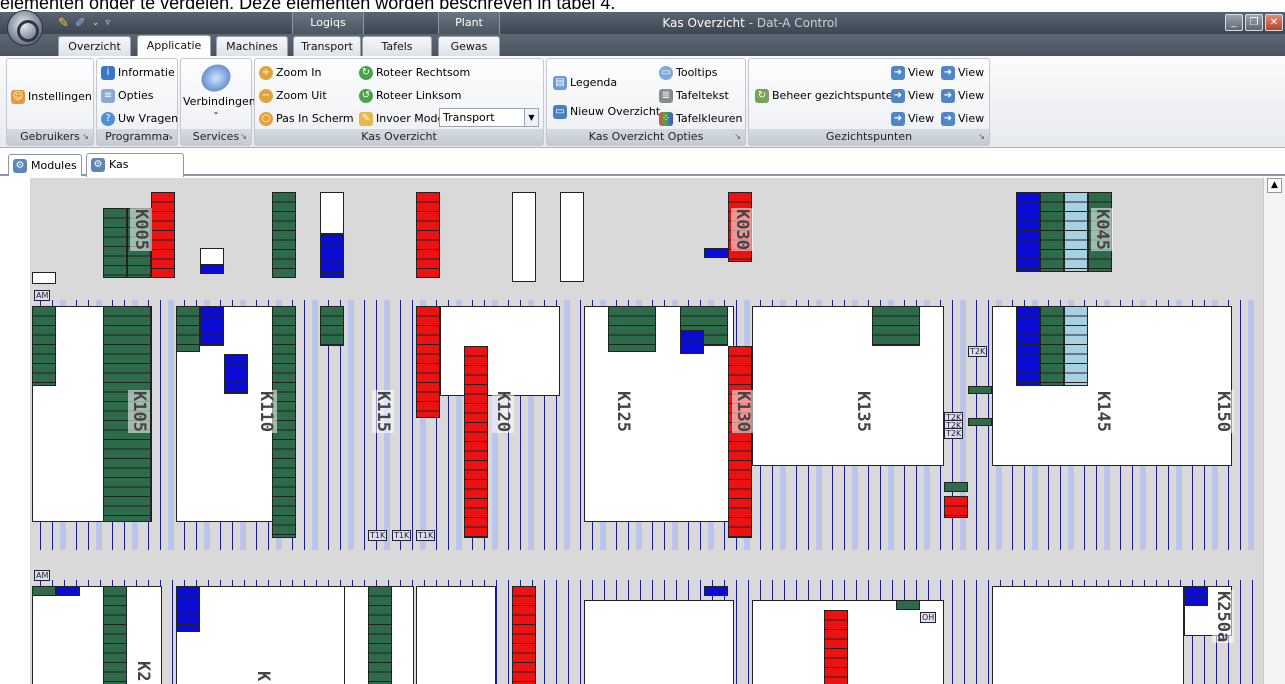  I want to click on instellingen-button: ☺ Instellingen, so click(51, 96).